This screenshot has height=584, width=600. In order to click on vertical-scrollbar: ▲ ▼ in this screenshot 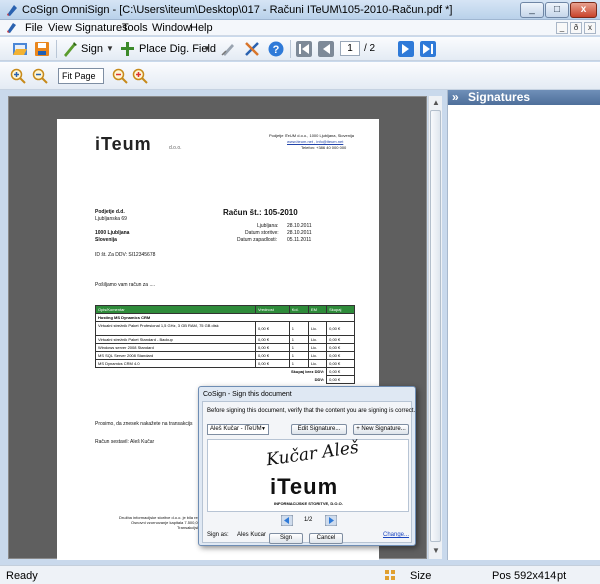, I will do `click(435, 327)`.